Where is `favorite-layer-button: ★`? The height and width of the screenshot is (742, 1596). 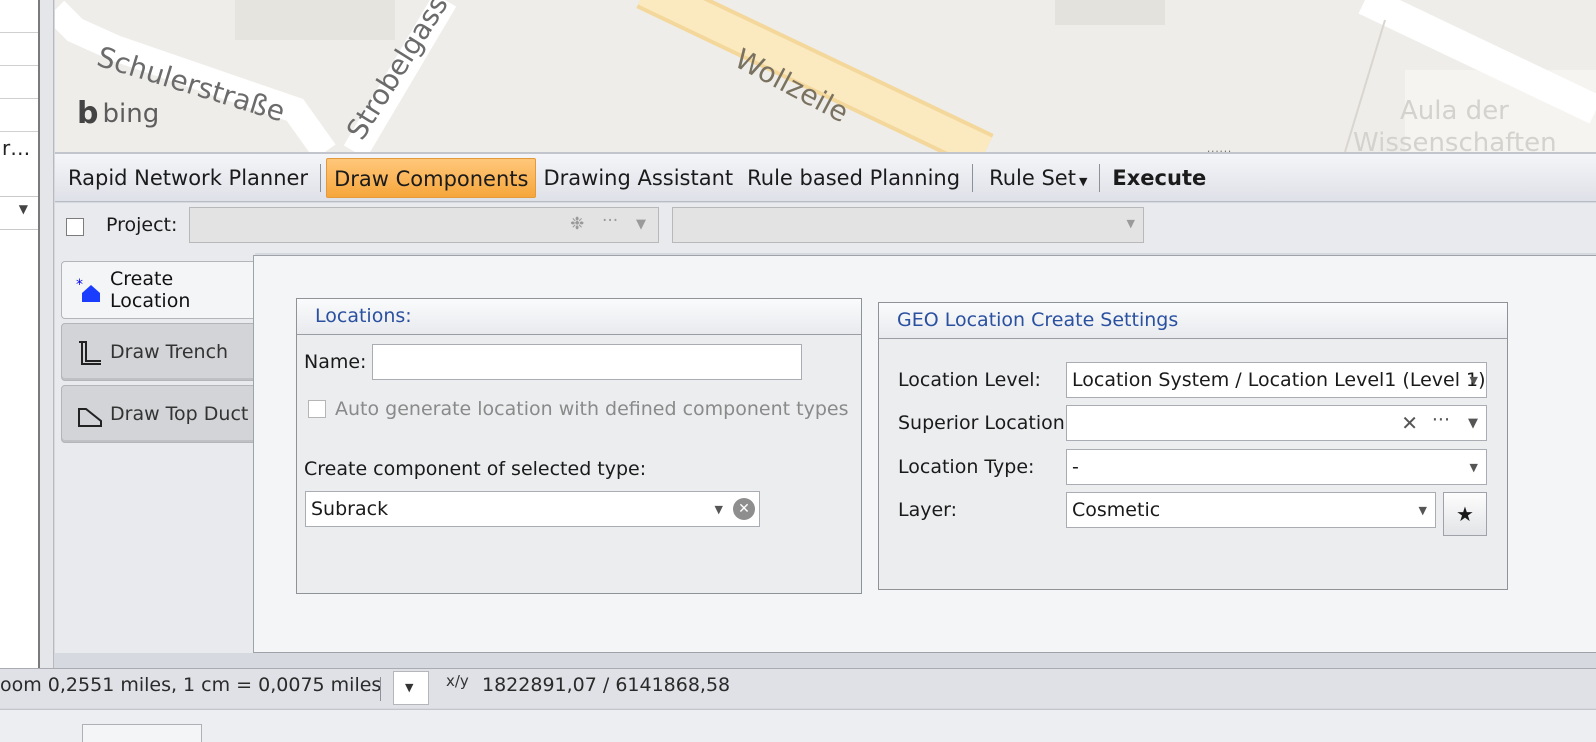
favorite-layer-button: ★ is located at coordinates (1465, 514).